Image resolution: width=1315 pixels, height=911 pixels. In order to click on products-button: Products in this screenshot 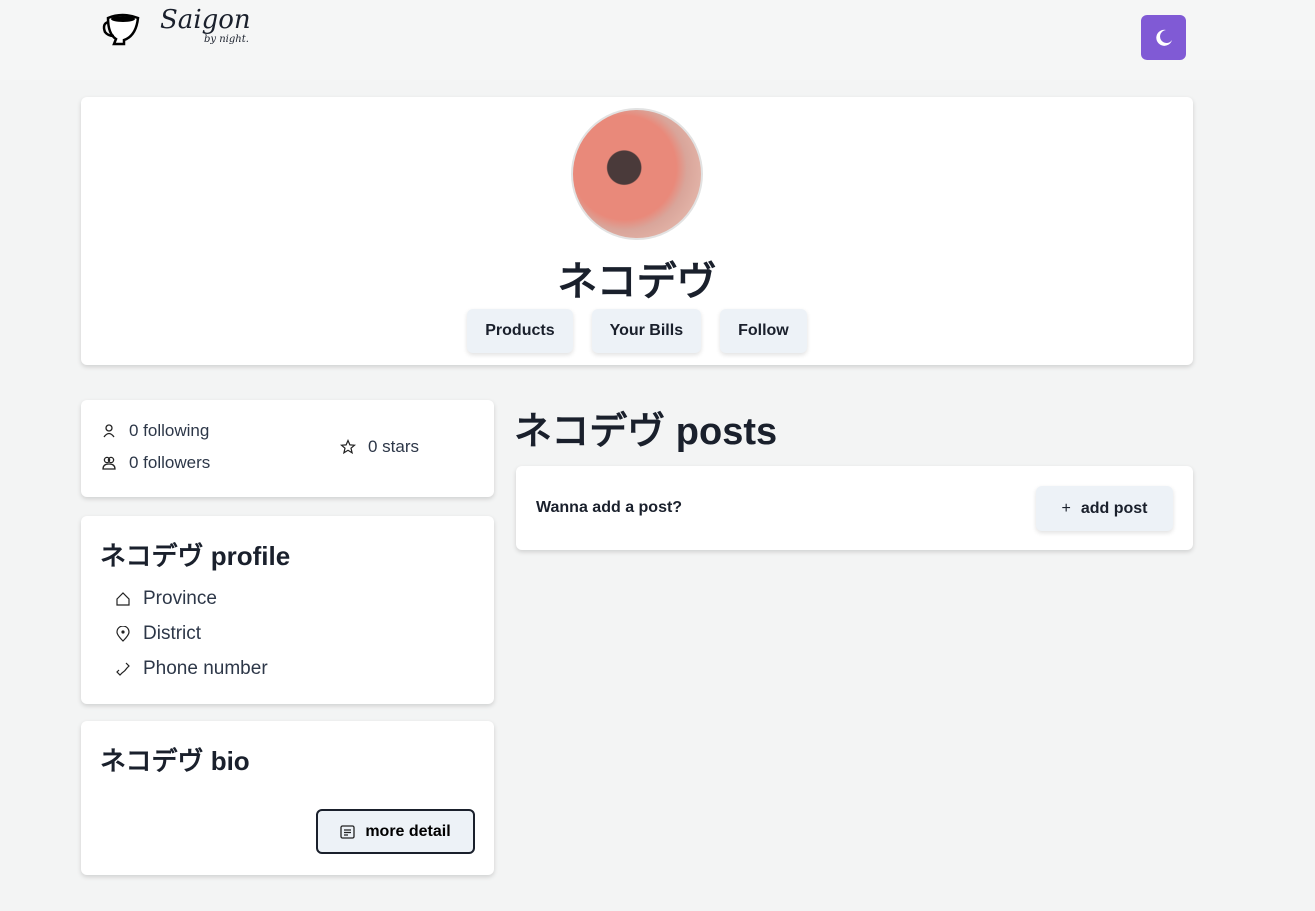, I will do `click(520, 331)`.